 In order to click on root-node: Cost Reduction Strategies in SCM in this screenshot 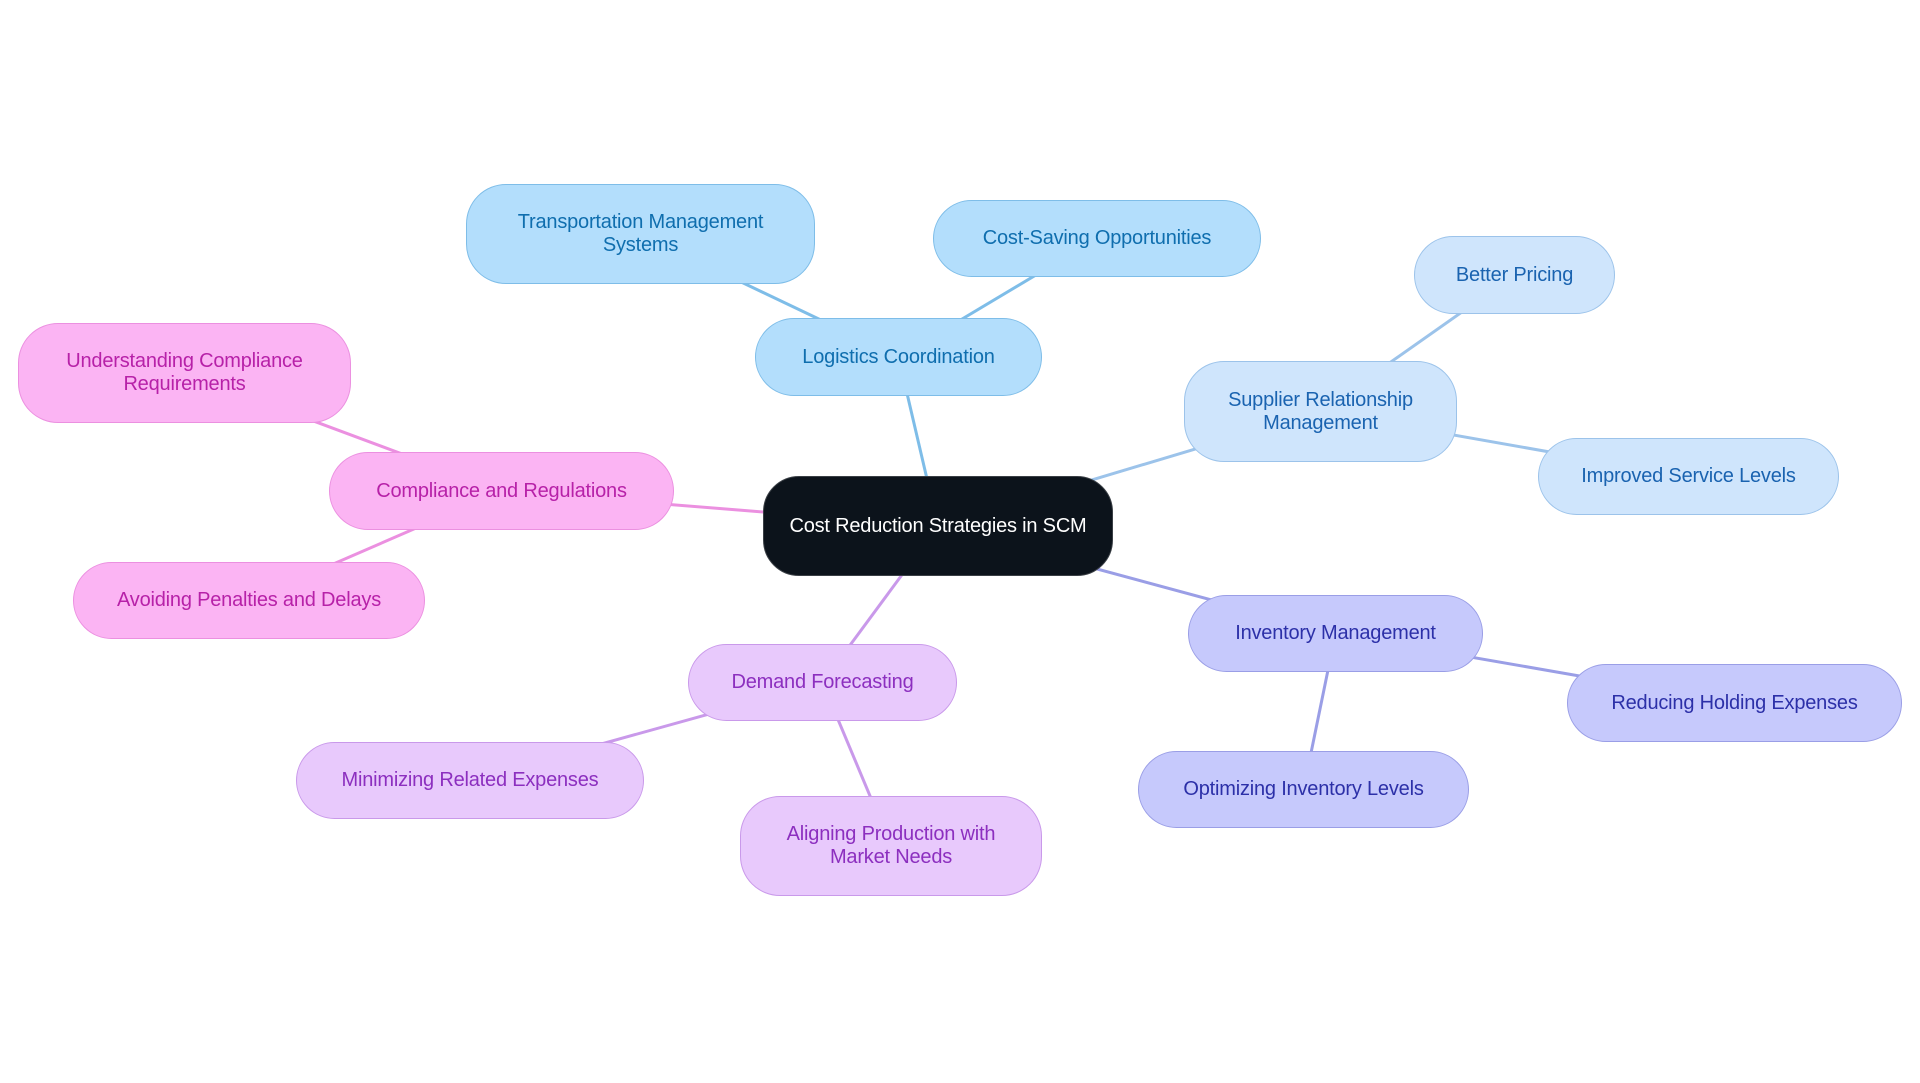, I will do `click(938, 526)`.